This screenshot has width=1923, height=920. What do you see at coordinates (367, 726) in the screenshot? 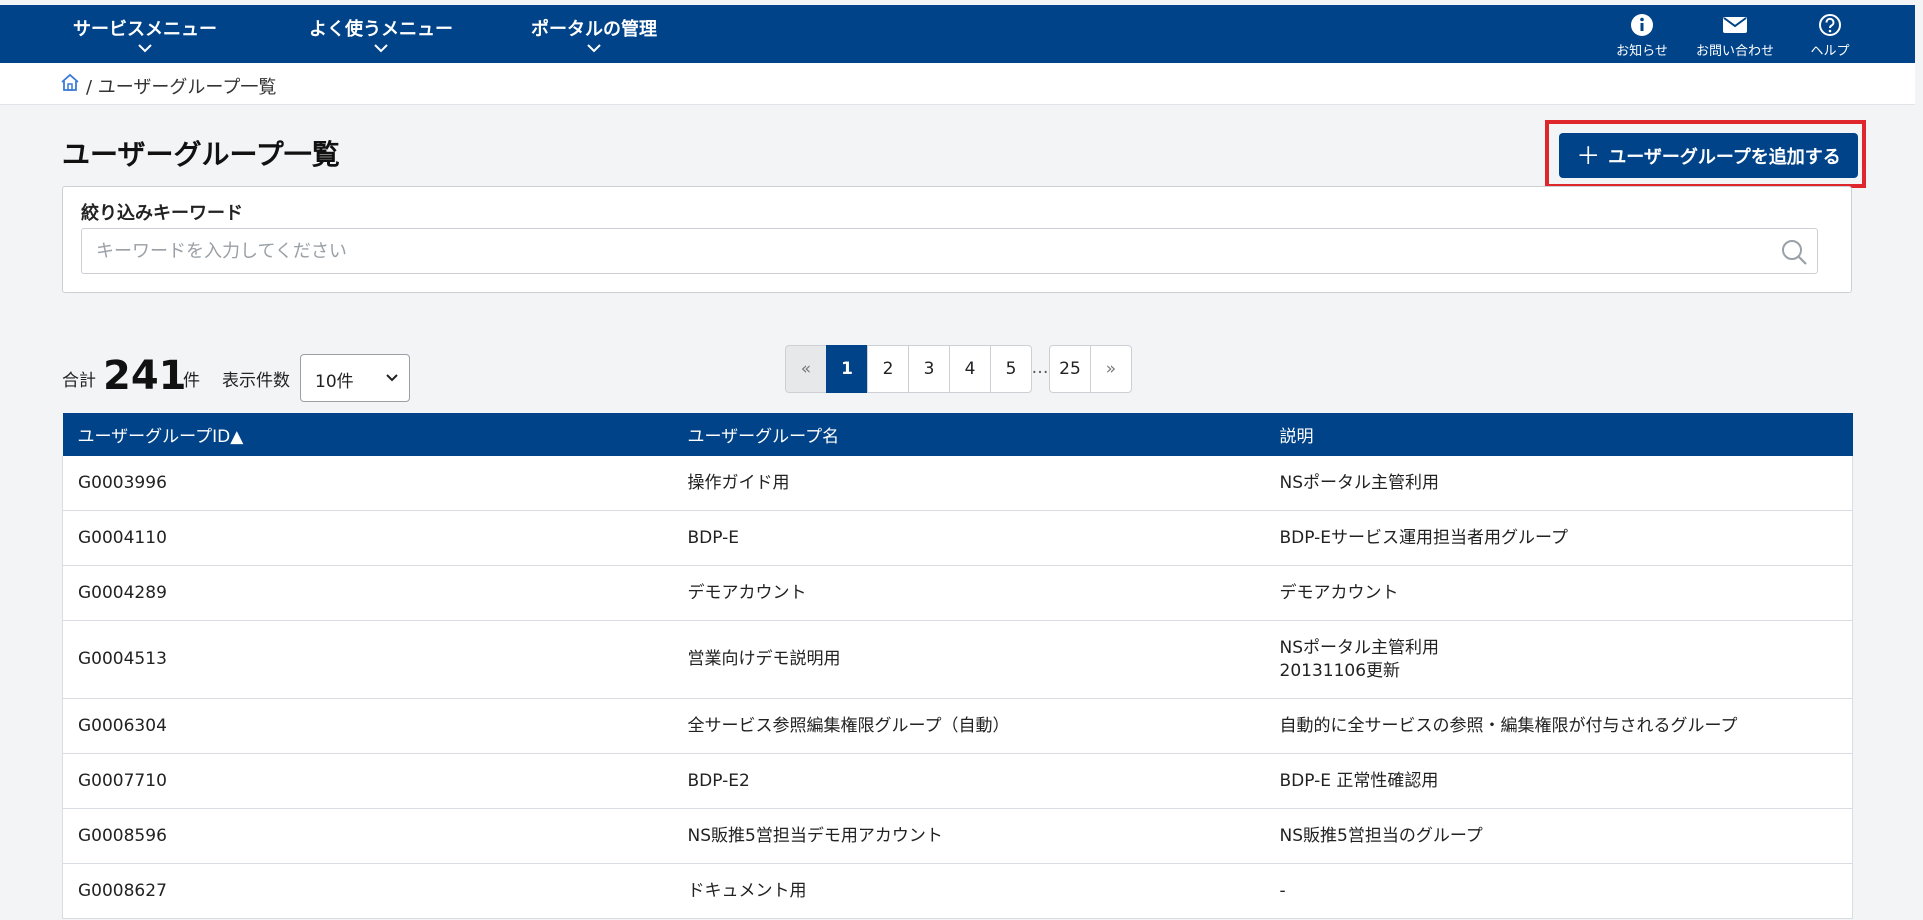
I see `cell-group-id: G0006304` at bounding box center [367, 726].